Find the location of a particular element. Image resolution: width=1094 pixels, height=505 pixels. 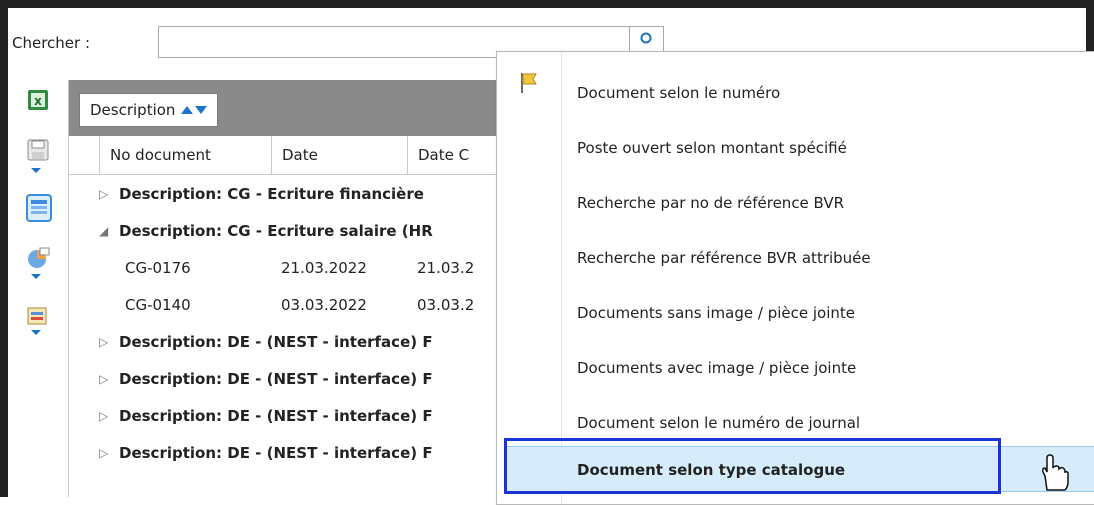

cell-no-document: CG-0176 is located at coordinates (158, 268).